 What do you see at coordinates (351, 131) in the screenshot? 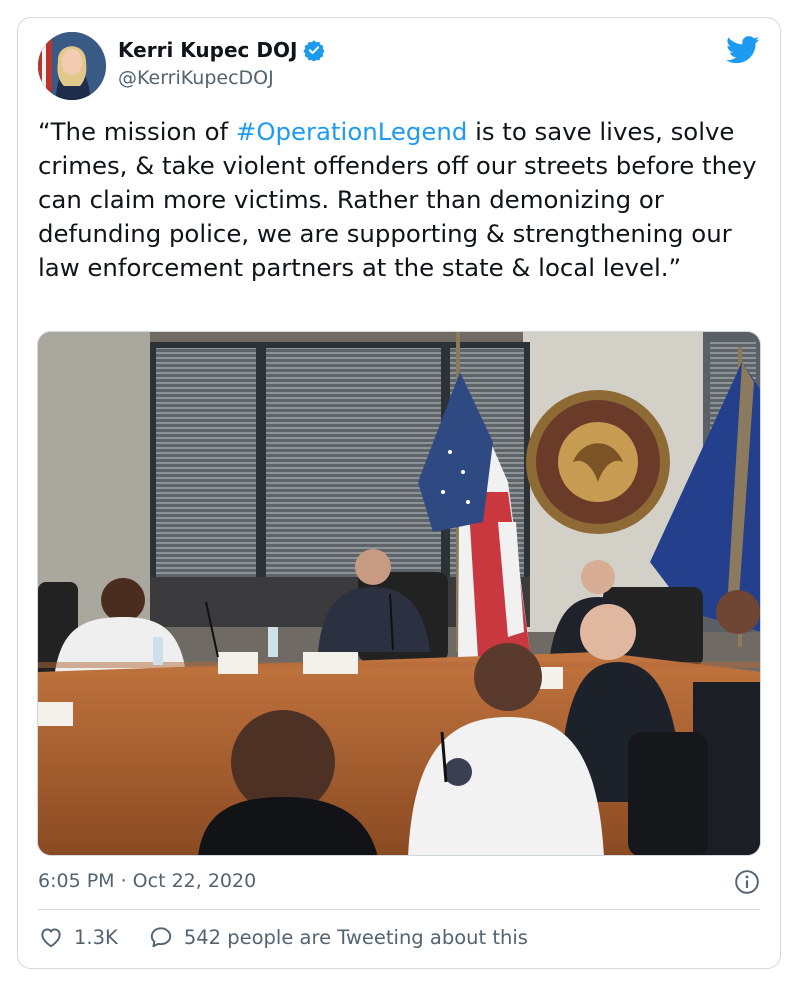
I see `hashtag-link: #OperationLegend` at bounding box center [351, 131].